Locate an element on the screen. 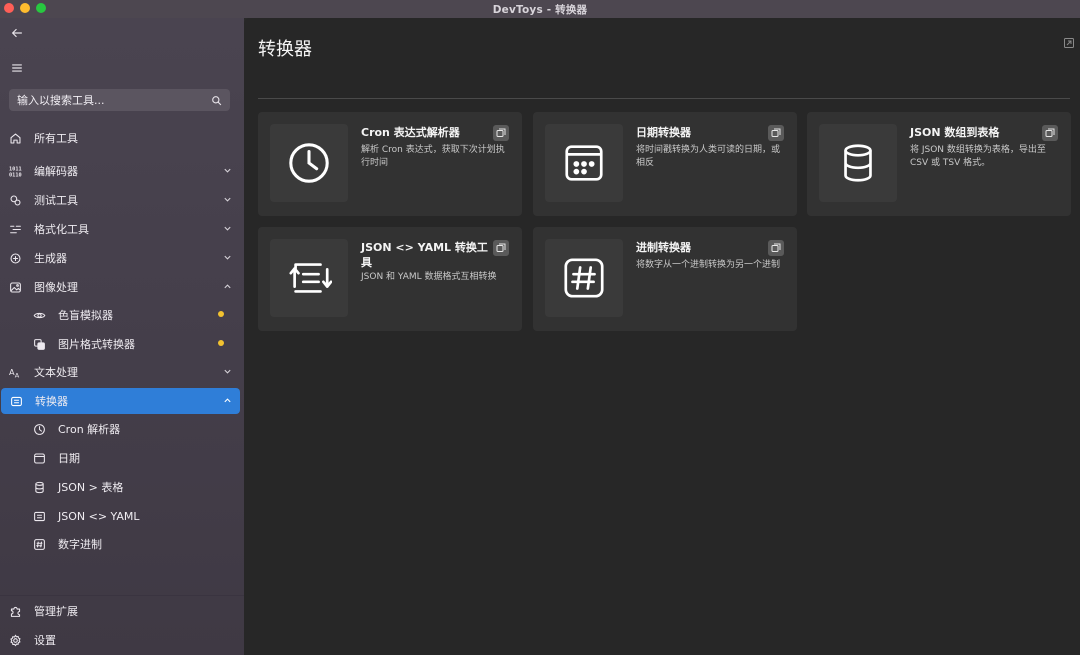  home-icon is located at coordinates (15, 138).